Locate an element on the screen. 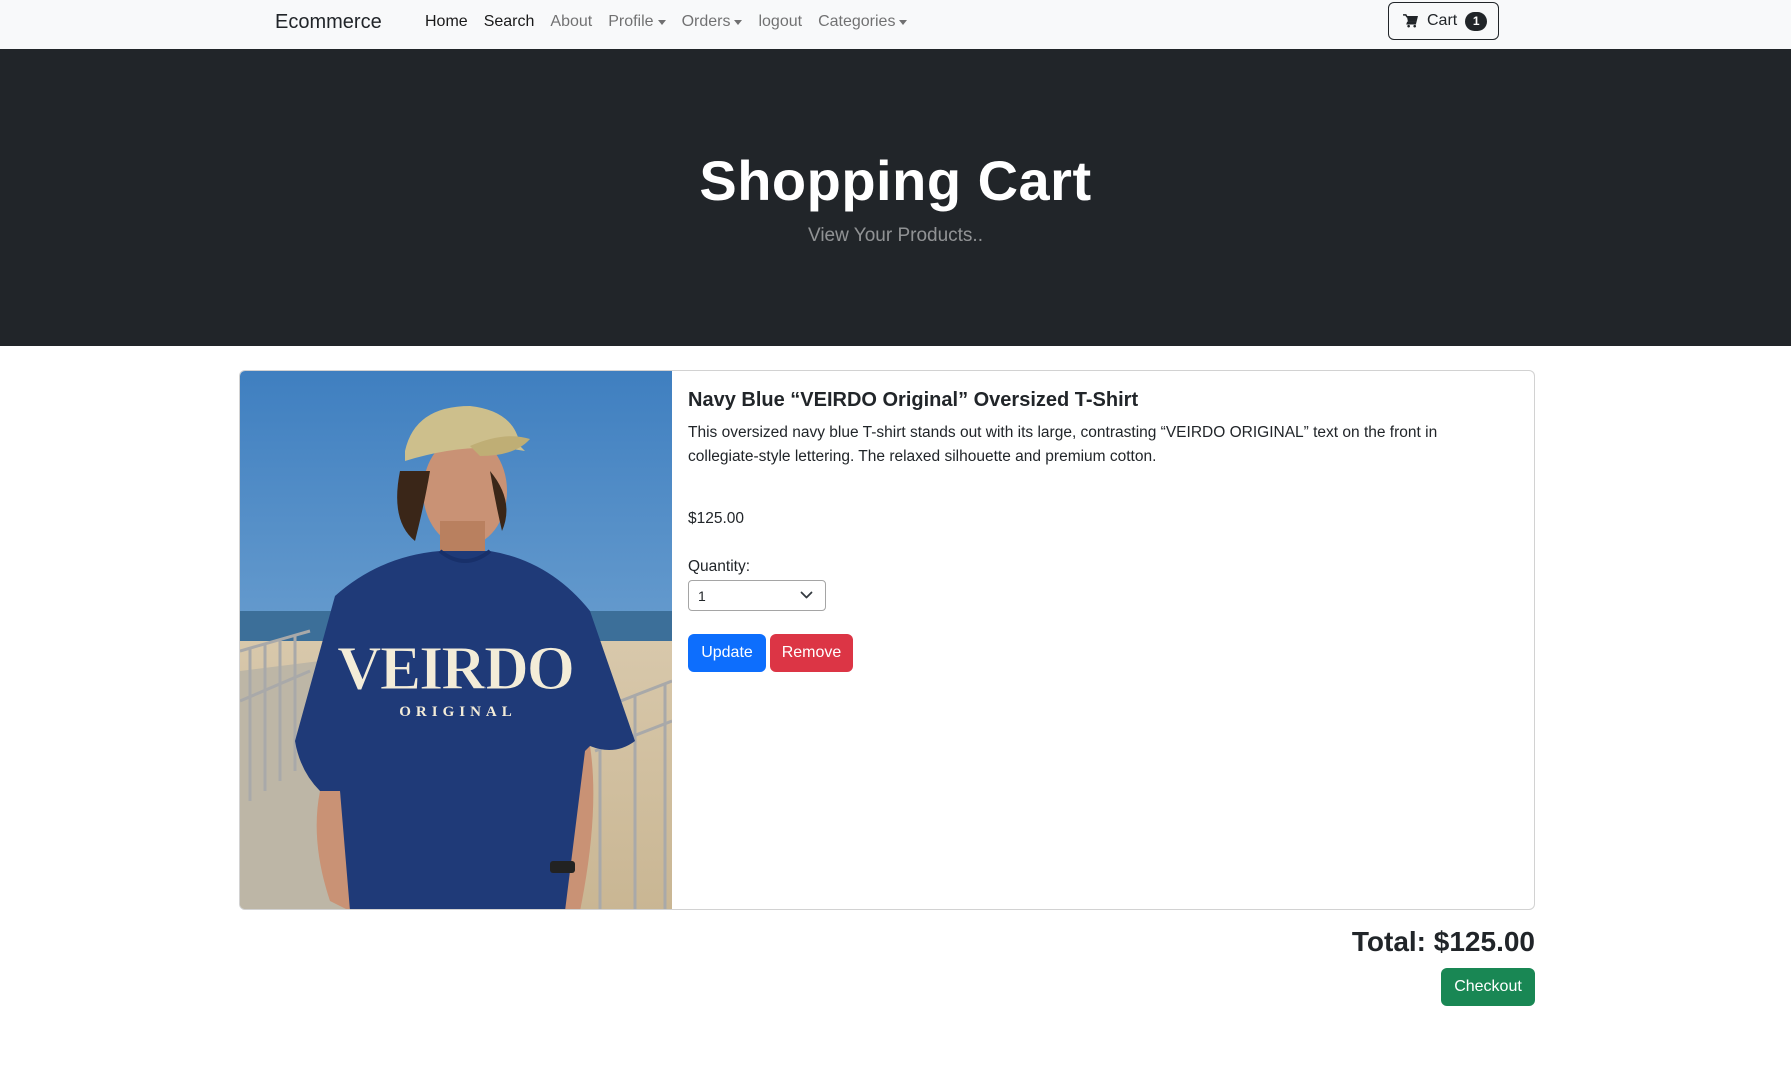  nav-orders-label: Orders is located at coordinates (706, 21).